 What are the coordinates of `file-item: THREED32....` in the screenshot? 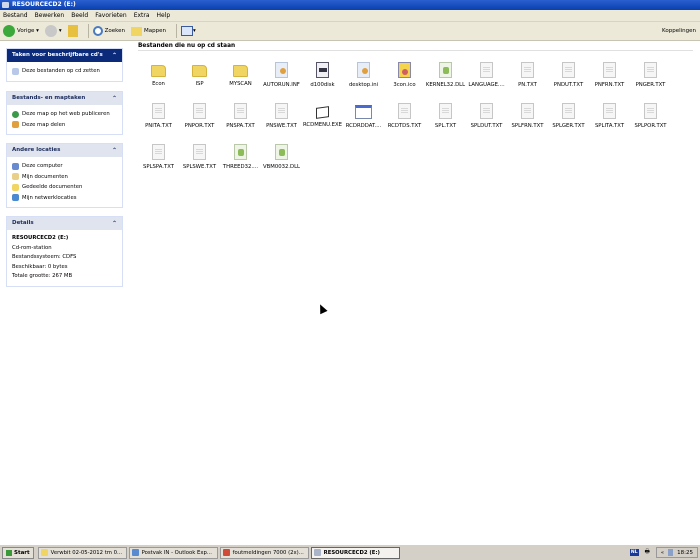 It's located at (240, 161).